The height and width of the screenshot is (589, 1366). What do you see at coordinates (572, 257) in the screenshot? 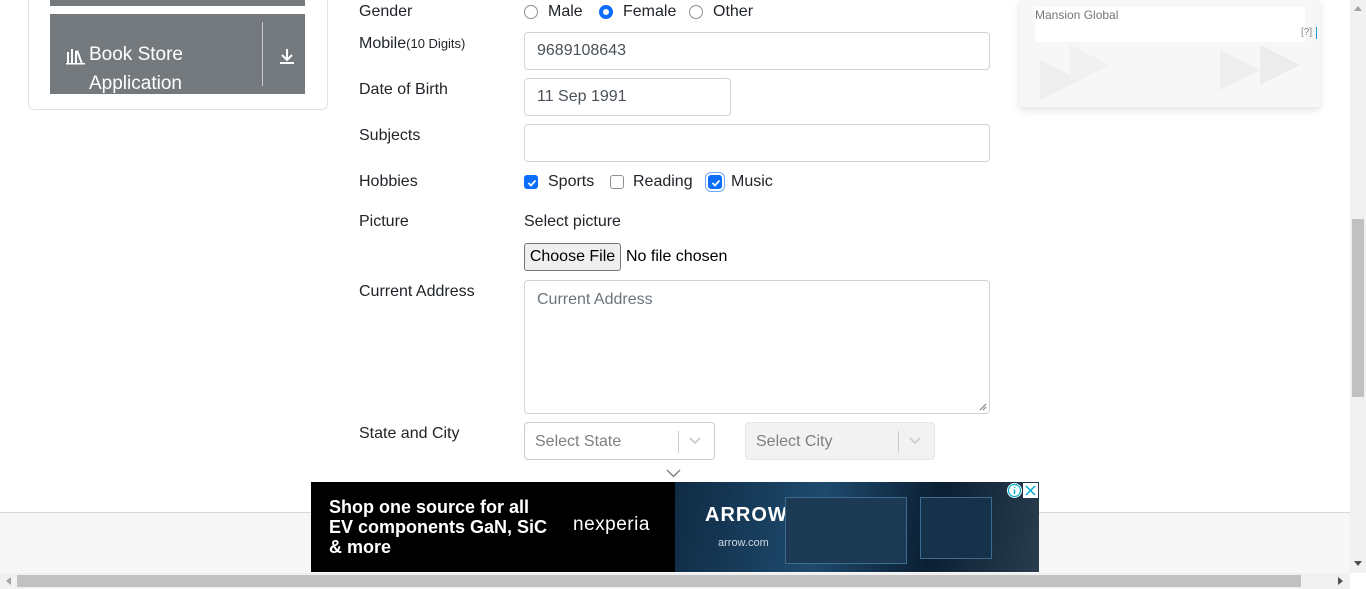
I see `choose-file-button: Choose File` at bounding box center [572, 257].